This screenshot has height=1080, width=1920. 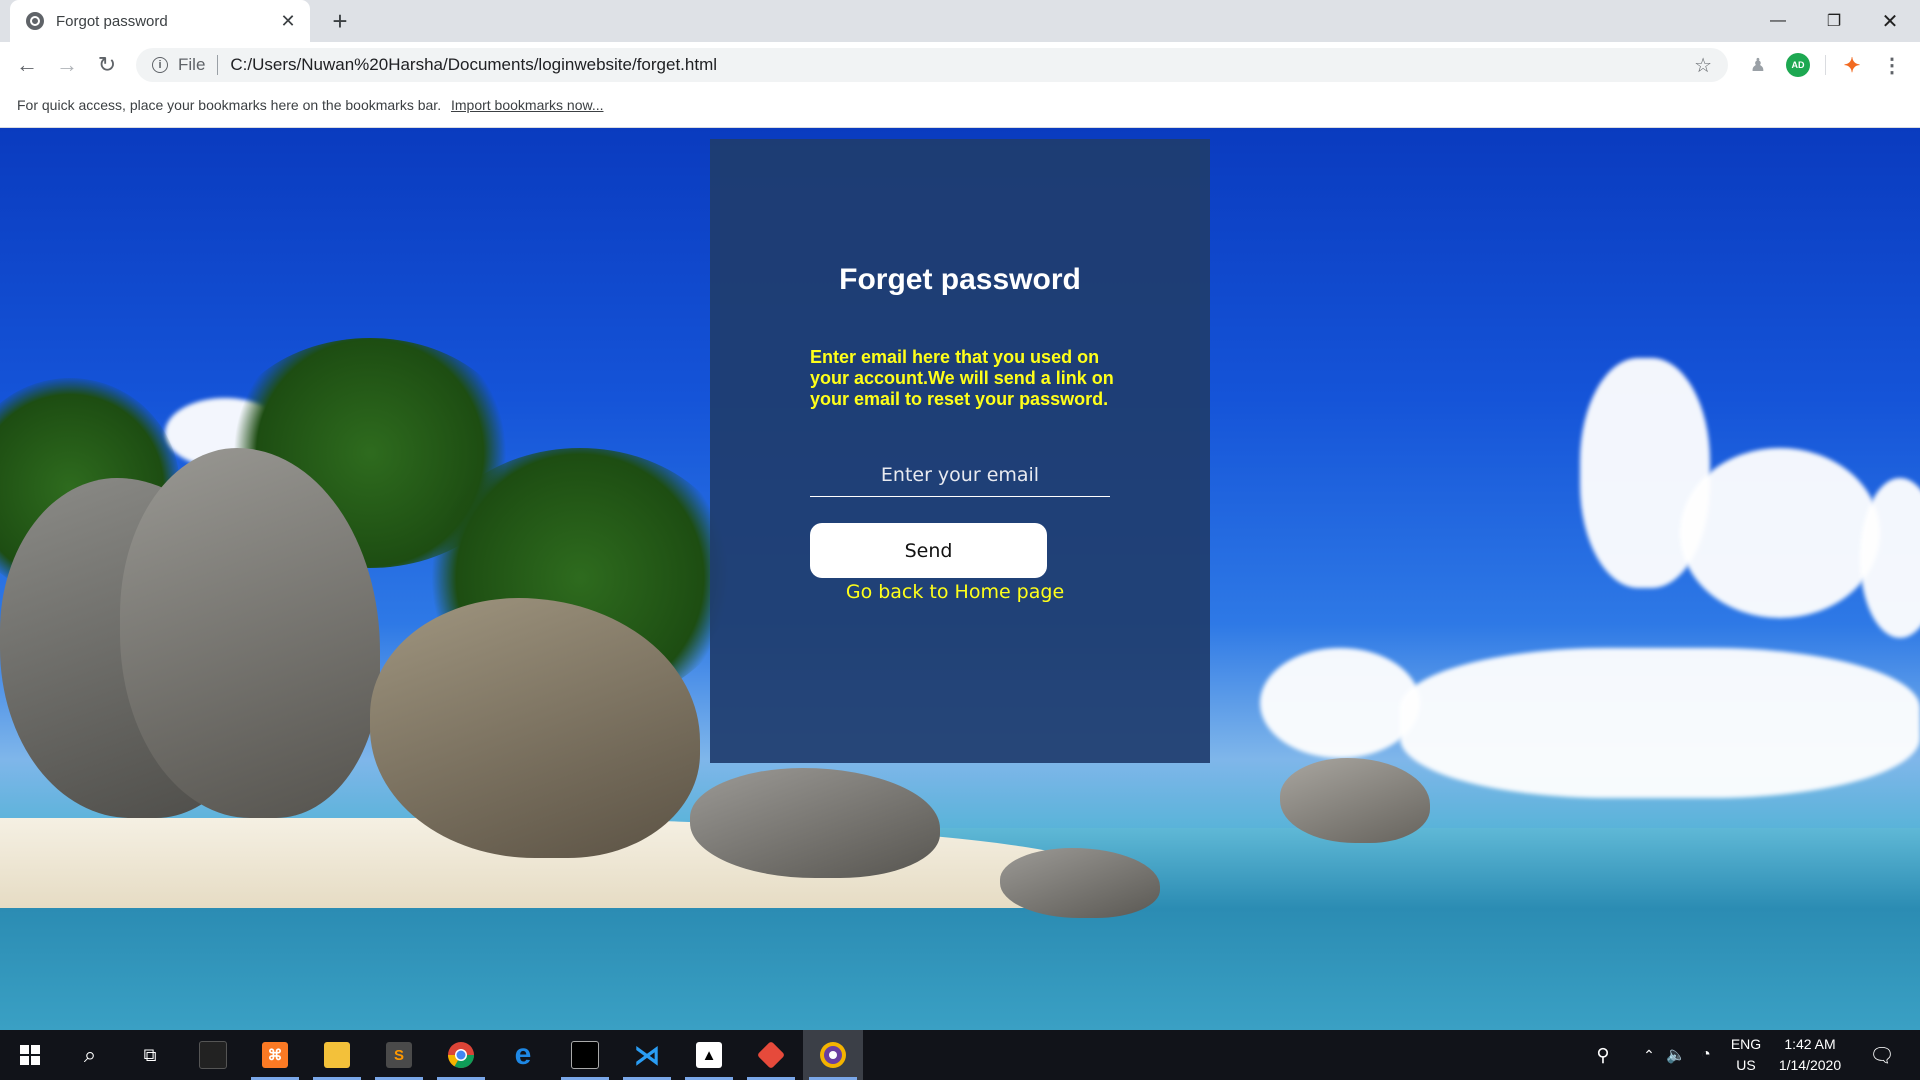 What do you see at coordinates (275, 1055) in the screenshot?
I see `xampp-icon: ⌘` at bounding box center [275, 1055].